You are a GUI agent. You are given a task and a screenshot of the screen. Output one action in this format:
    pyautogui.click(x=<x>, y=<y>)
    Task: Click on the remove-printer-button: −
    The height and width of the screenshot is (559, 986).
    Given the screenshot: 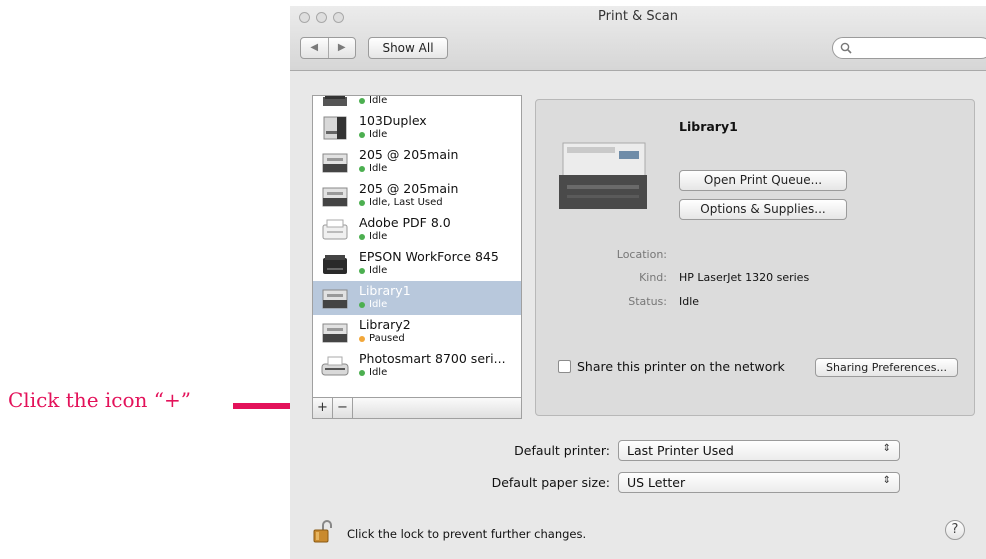 What is the action you would take?
    pyautogui.click(x=343, y=408)
    